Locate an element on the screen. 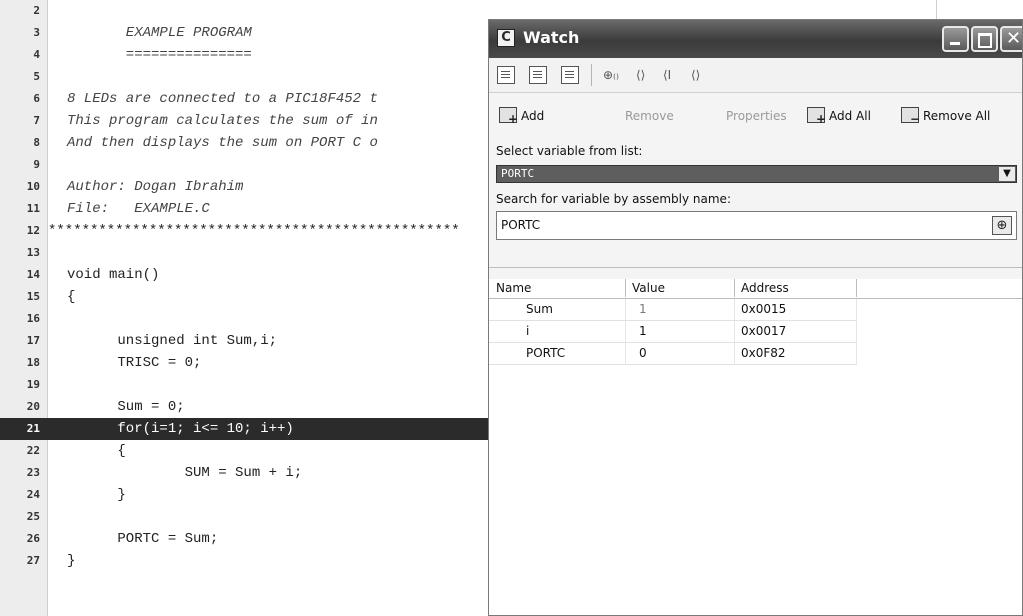  jump-icon: ⟨I is located at coordinates (667, 75).